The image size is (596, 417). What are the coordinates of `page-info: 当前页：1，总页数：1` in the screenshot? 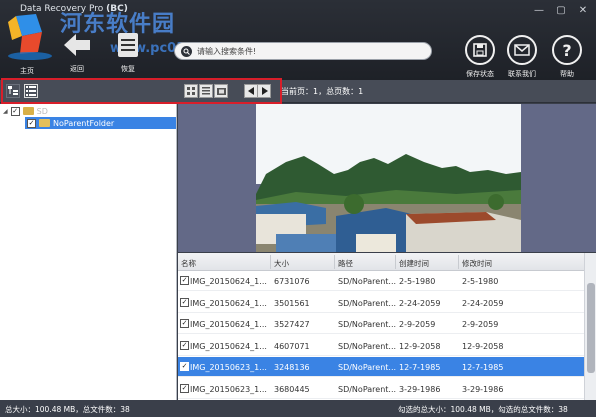 It's located at (322, 91).